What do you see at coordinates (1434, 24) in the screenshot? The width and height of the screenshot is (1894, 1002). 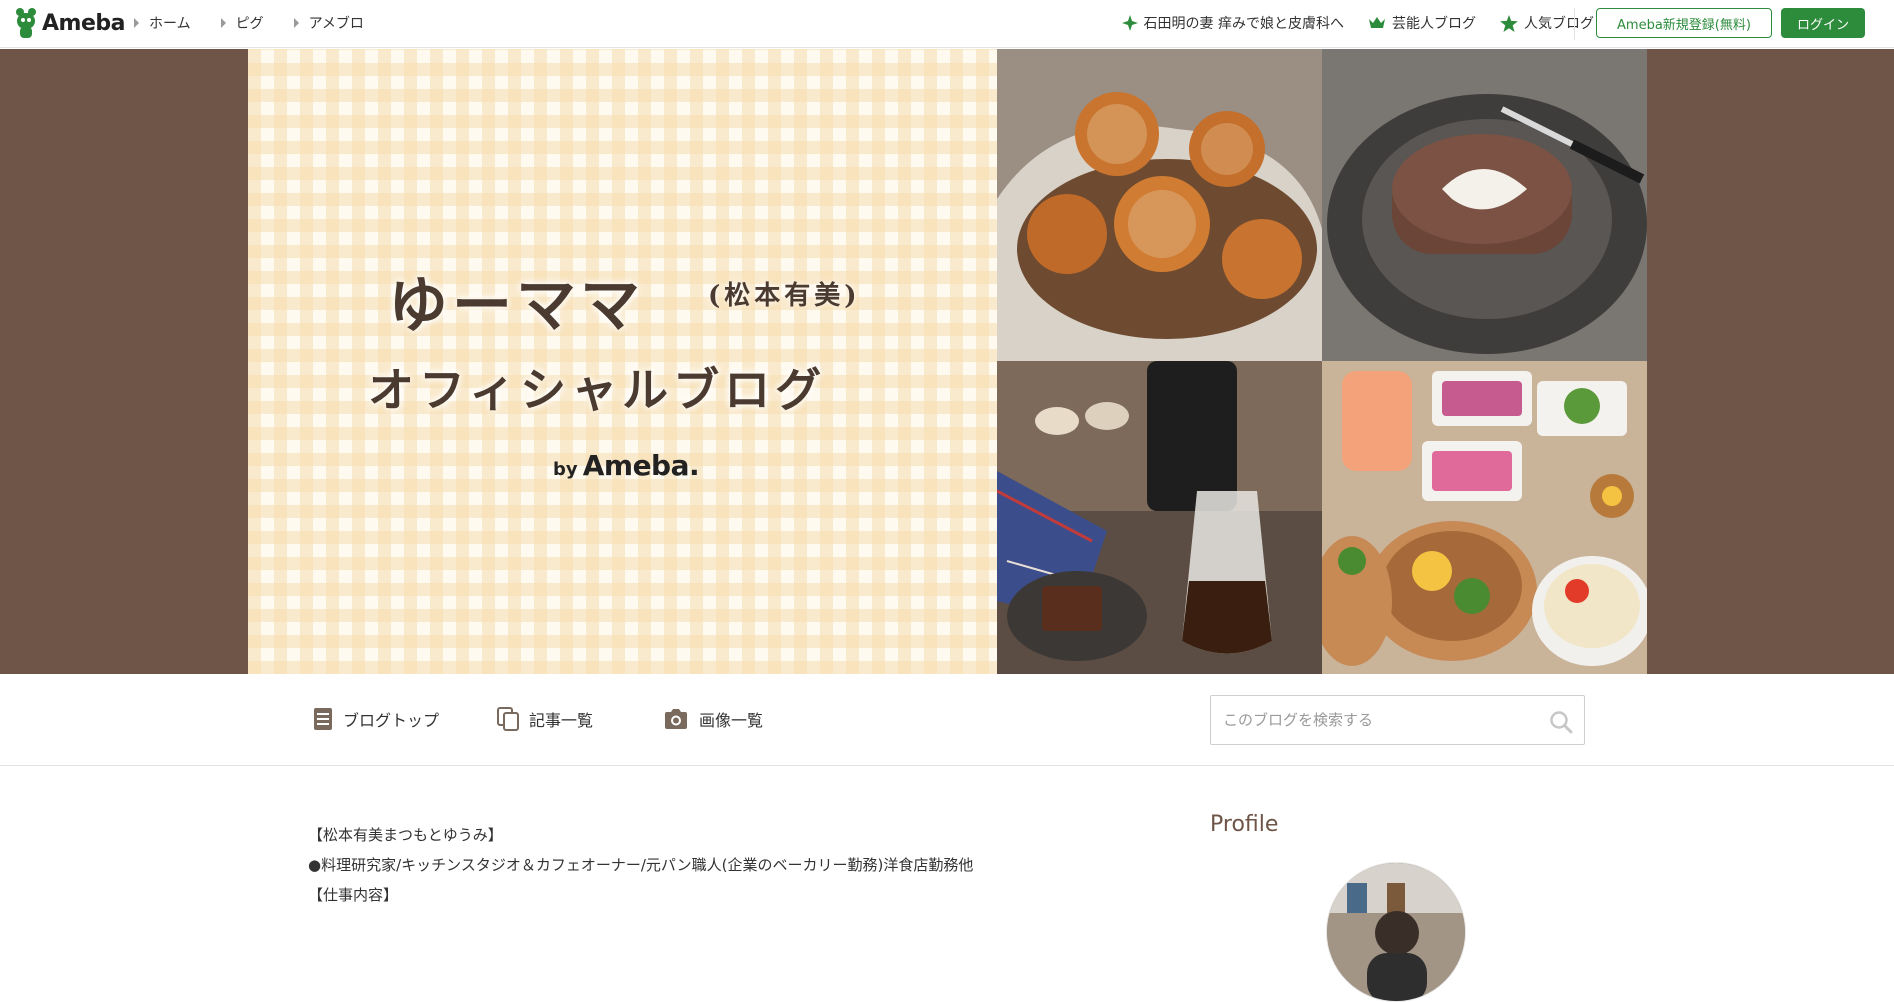 I see `celebrity-blog-label: 芸能人ブログ` at bounding box center [1434, 24].